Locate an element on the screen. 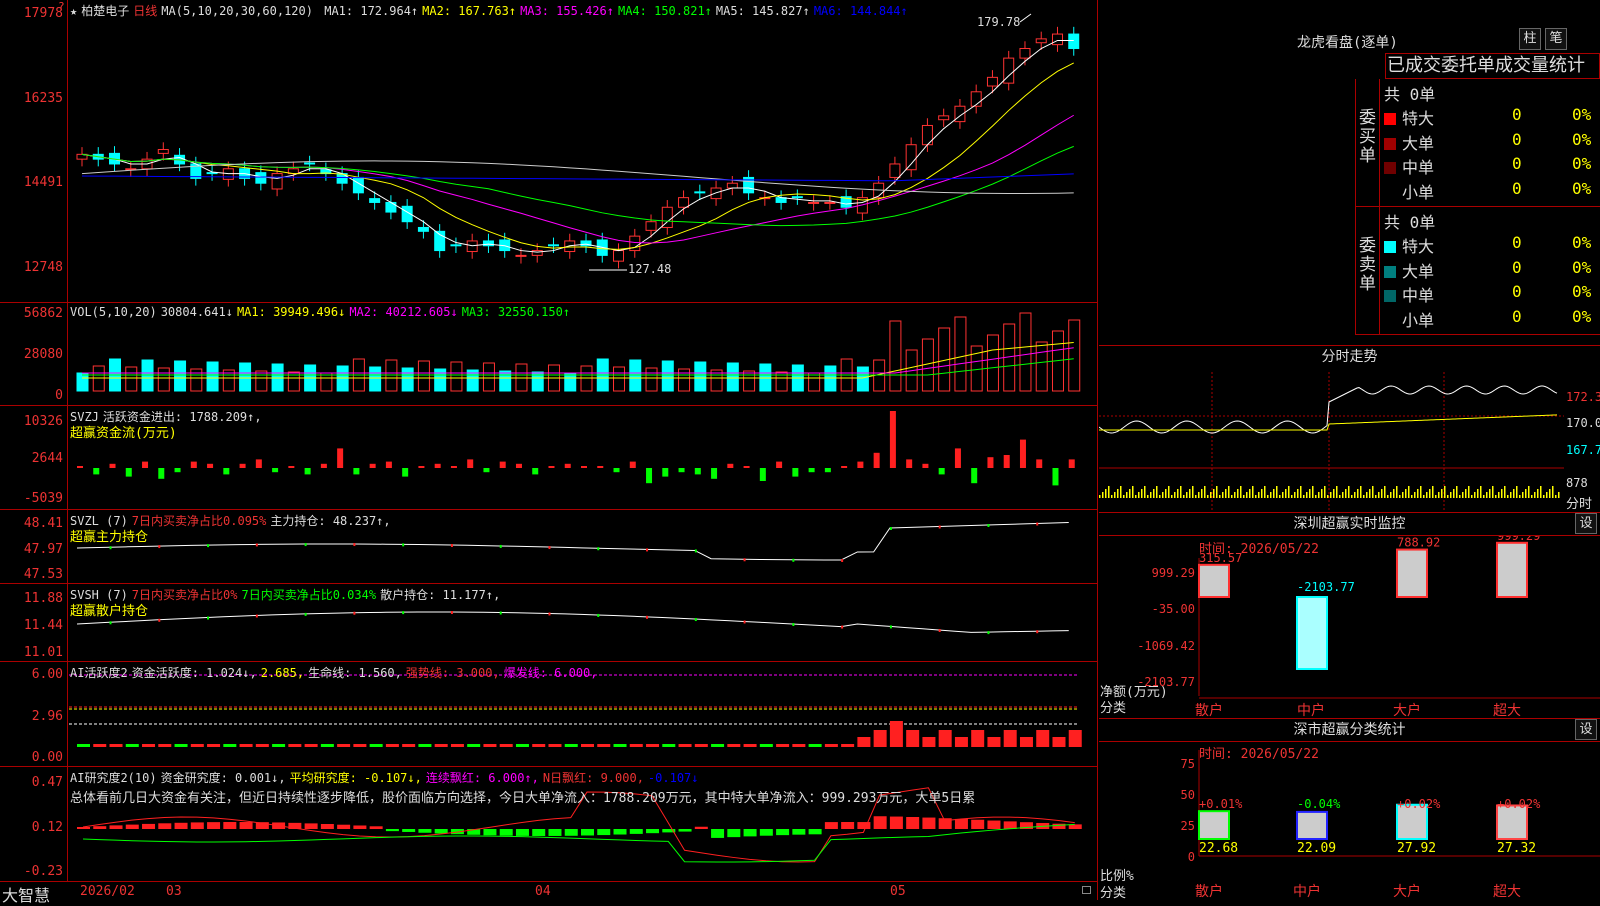 This screenshot has width=1600, height=906. vol-label: VOL(5,10,20) is located at coordinates (113, 312).